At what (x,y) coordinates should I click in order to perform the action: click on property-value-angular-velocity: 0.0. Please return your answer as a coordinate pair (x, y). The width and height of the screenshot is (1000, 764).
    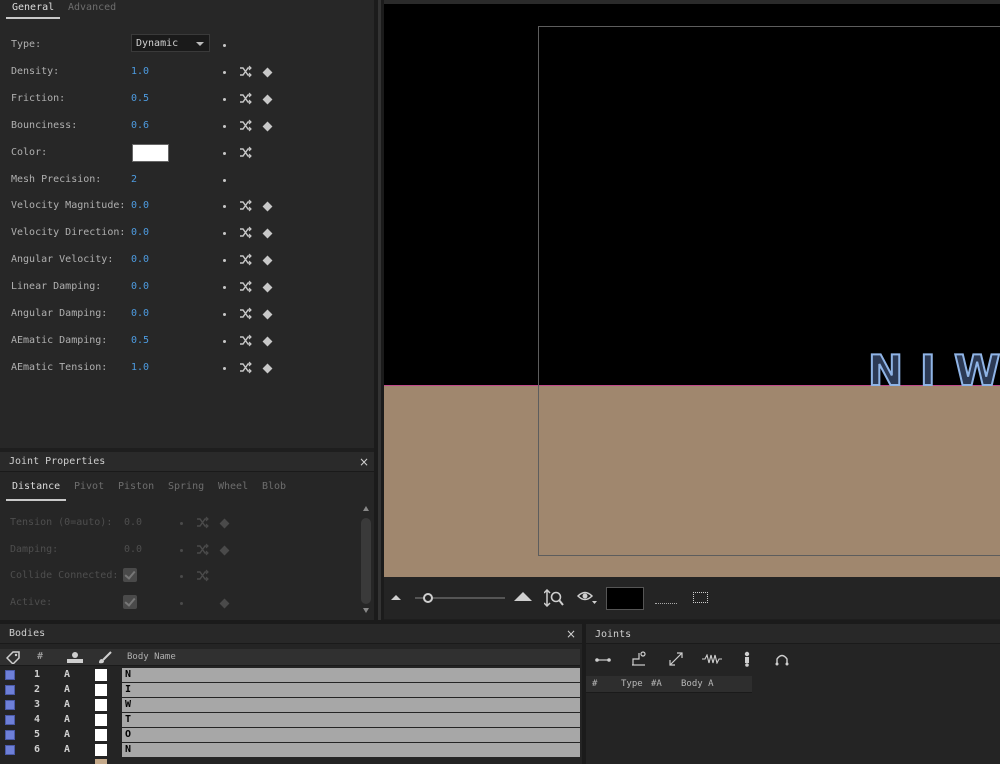
    Looking at the image, I should click on (140, 259).